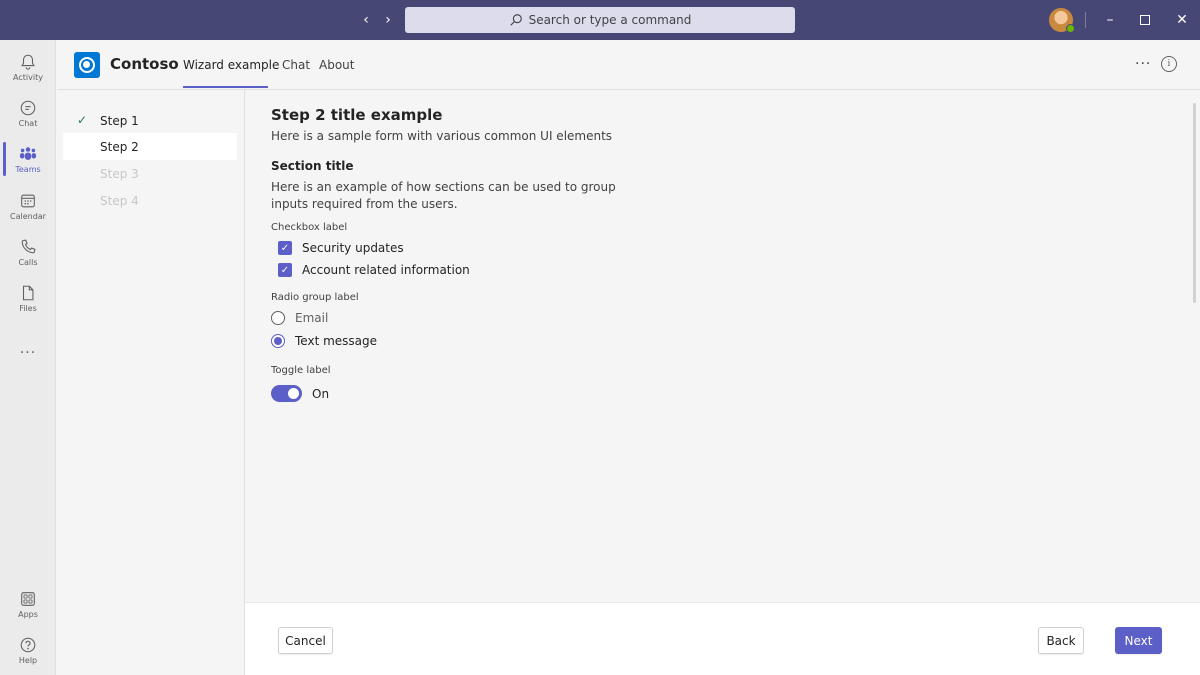 Image resolution: width=1200 pixels, height=675 pixels. I want to click on minimize-icon: –, so click(1110, 20).